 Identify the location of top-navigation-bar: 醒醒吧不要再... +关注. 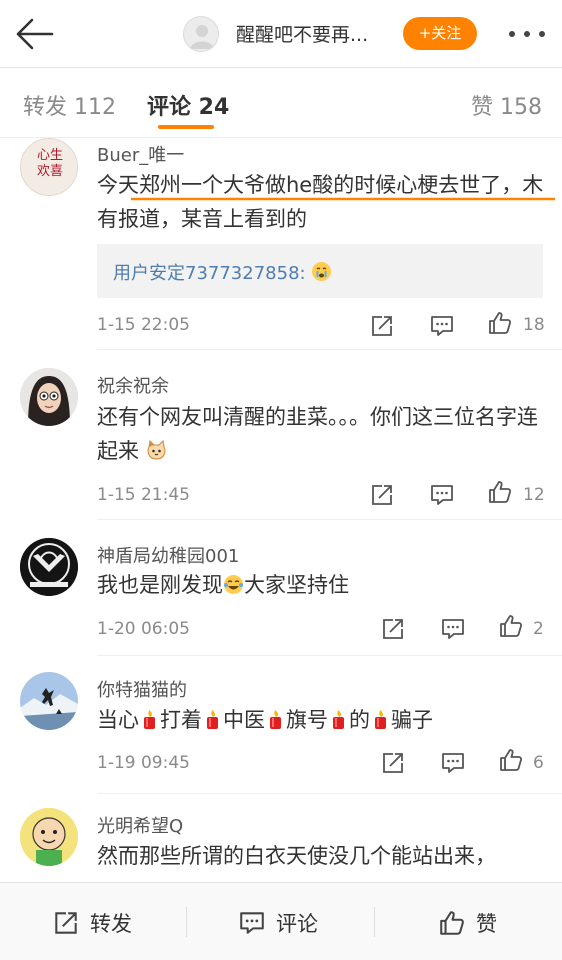
(281, 34).